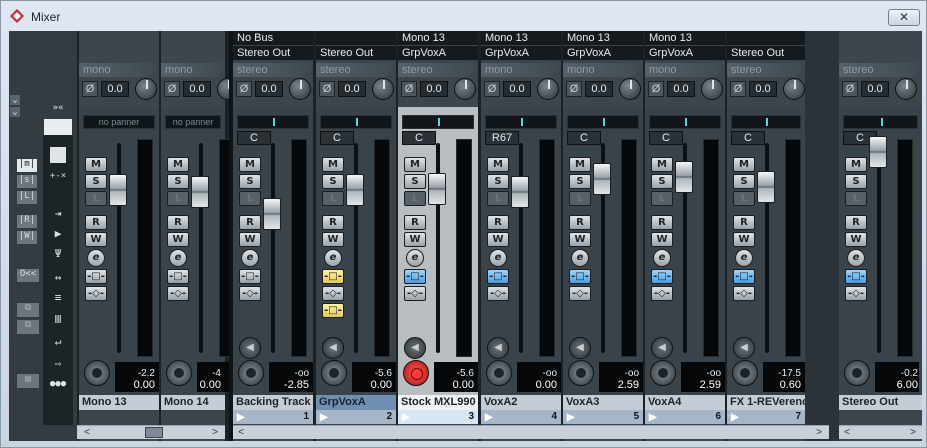  What do you see at coordinates (766, 38) in the screenshot?
I see `input-routing` at bounding box center [766, 38].